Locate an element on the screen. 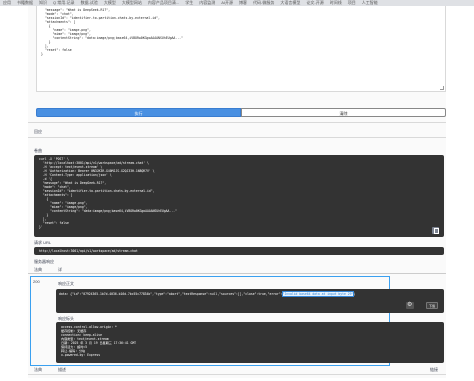  action-buttons: 执行 清除 is located at coordinates (241, 112).